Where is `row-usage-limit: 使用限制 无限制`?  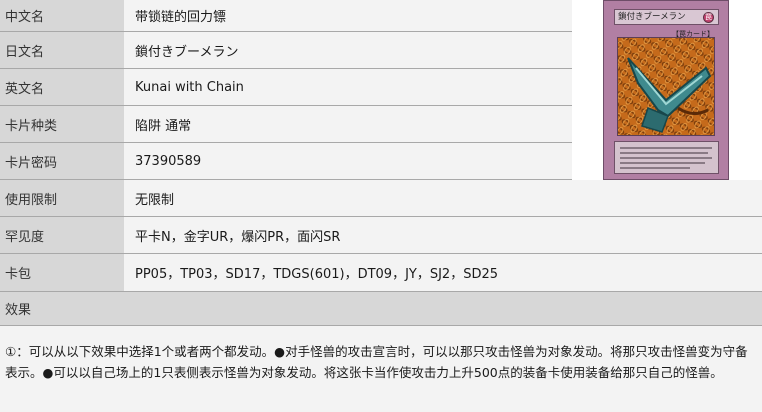 row-usage-limit: 使用限制 无限制 is located at coordinates (381, 198).